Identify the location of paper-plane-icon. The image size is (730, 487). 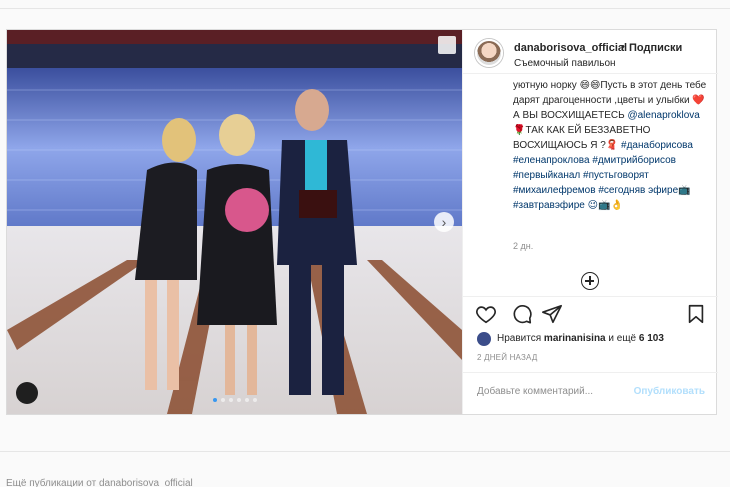
(552, 314).